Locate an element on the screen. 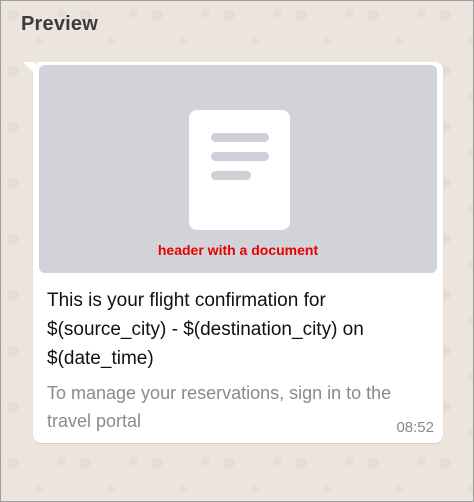  message-timestamp: 08:52 is located at coordinates (415, 427).